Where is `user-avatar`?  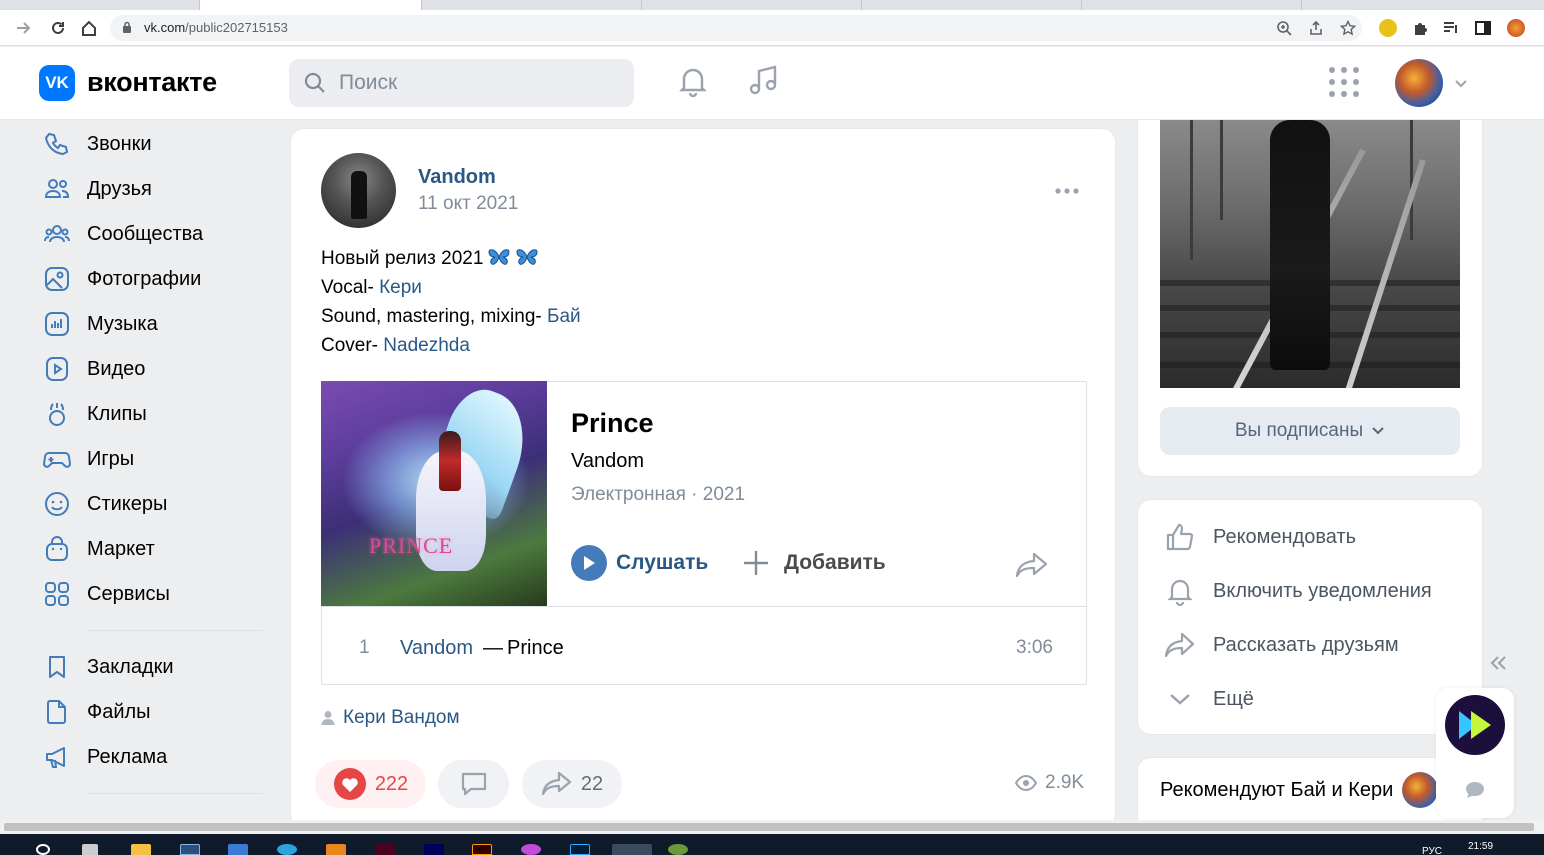 user-avatar is located at coordinates (1419, 83).